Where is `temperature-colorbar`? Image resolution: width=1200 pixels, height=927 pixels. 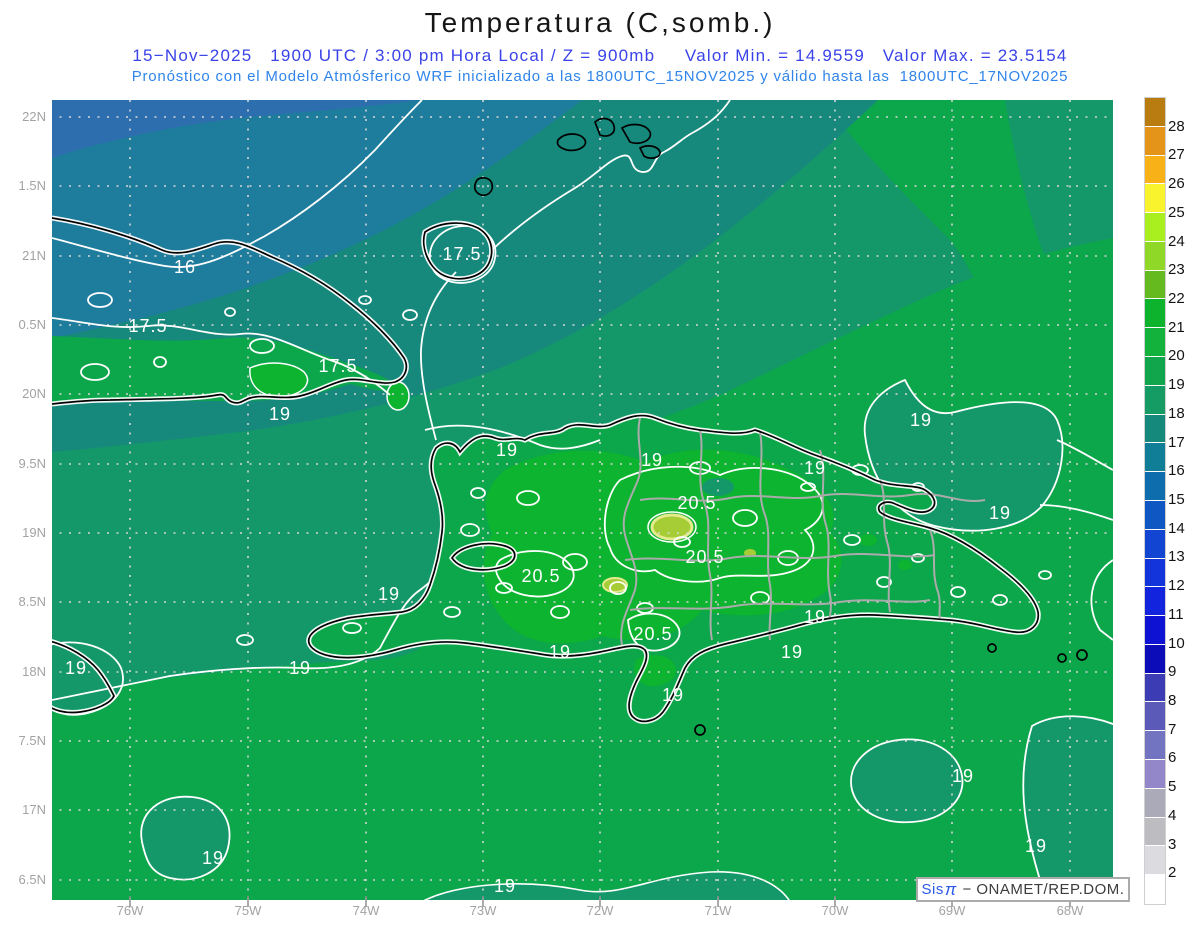
temperature-colorbar is located at coordinates (1155, 501).